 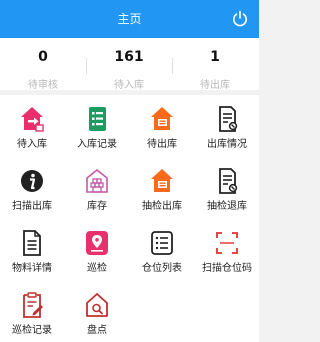 What do you see at coordinates (162, 268) in the screenshot?
I see `menu-item-label: 仓位列表` at bounding box center [162, 268].